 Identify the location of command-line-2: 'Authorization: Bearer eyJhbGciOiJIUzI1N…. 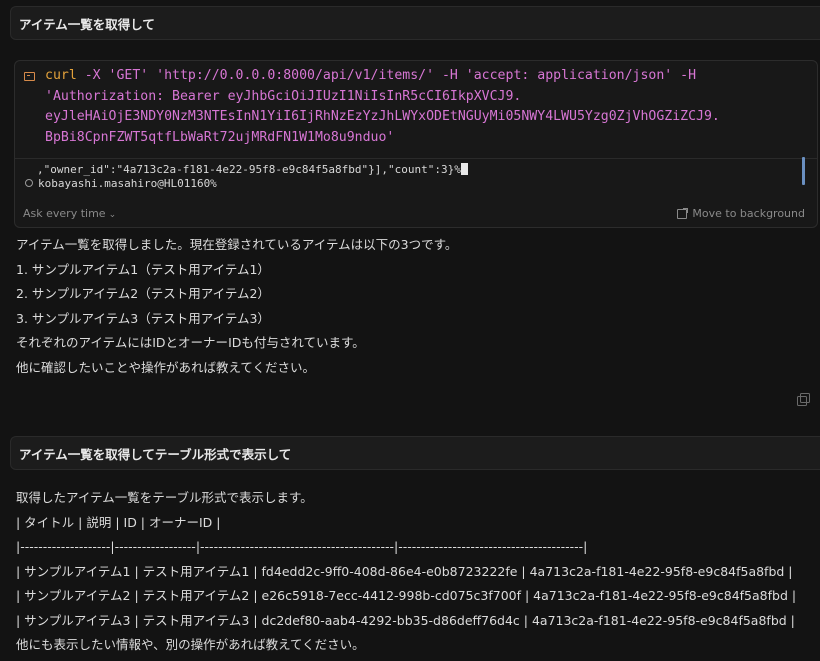
(283, 96).